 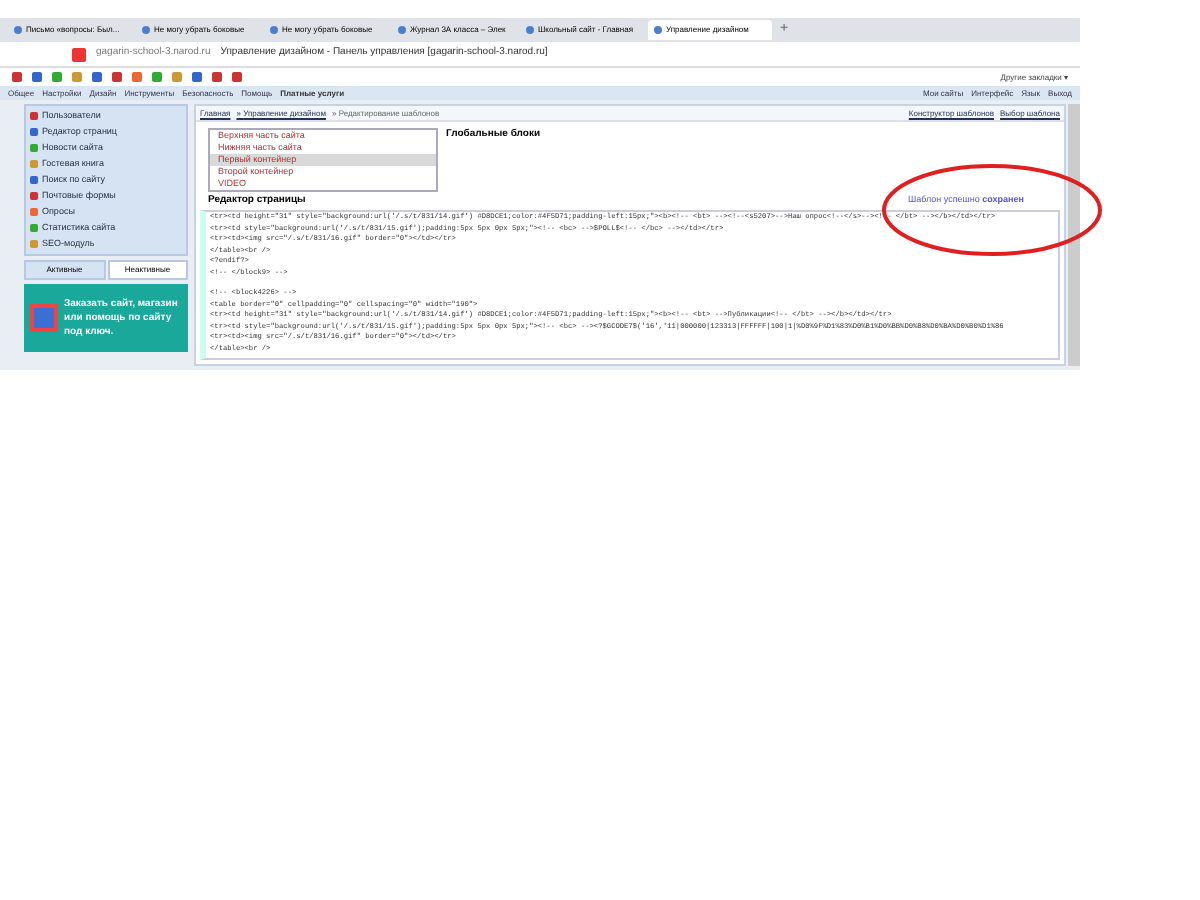 I want to click on devices-icon, so click(x=44, y=318).